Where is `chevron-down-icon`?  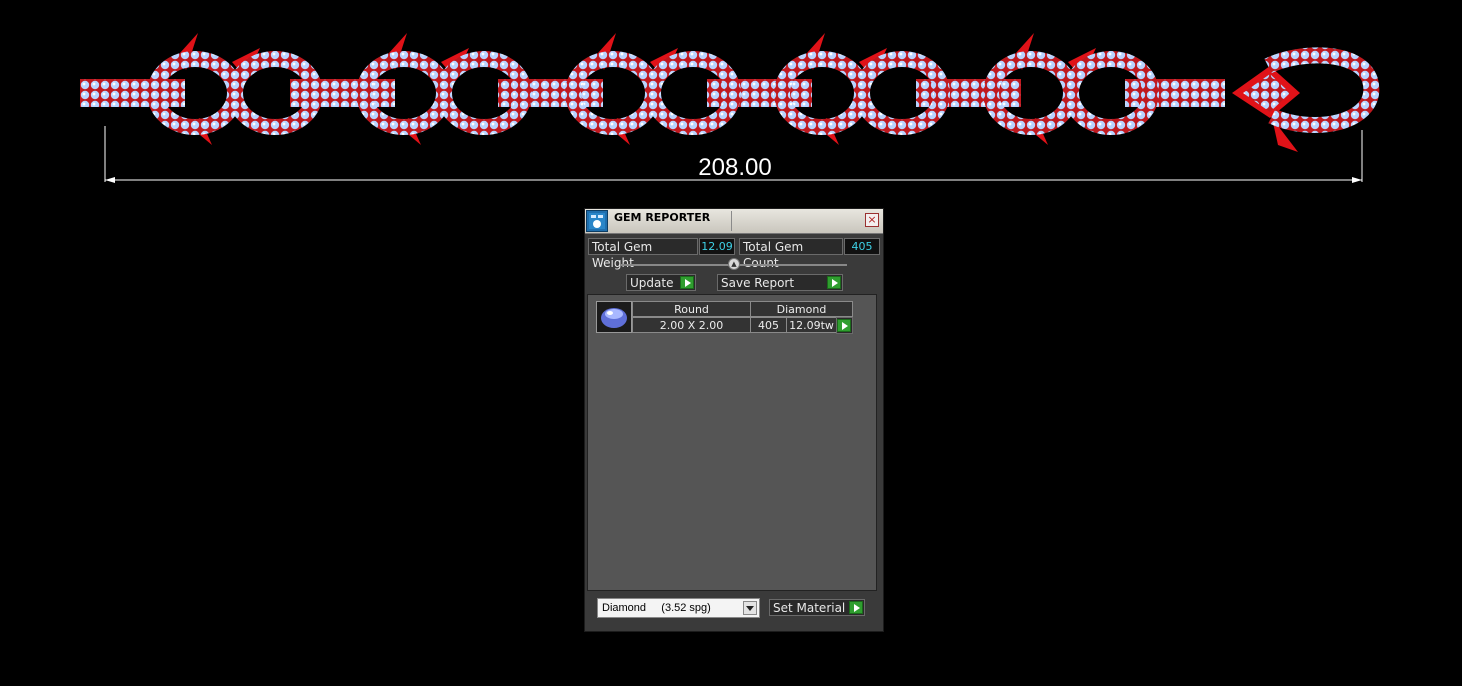 chevron-down-icon is located at coordinates (750, 608).